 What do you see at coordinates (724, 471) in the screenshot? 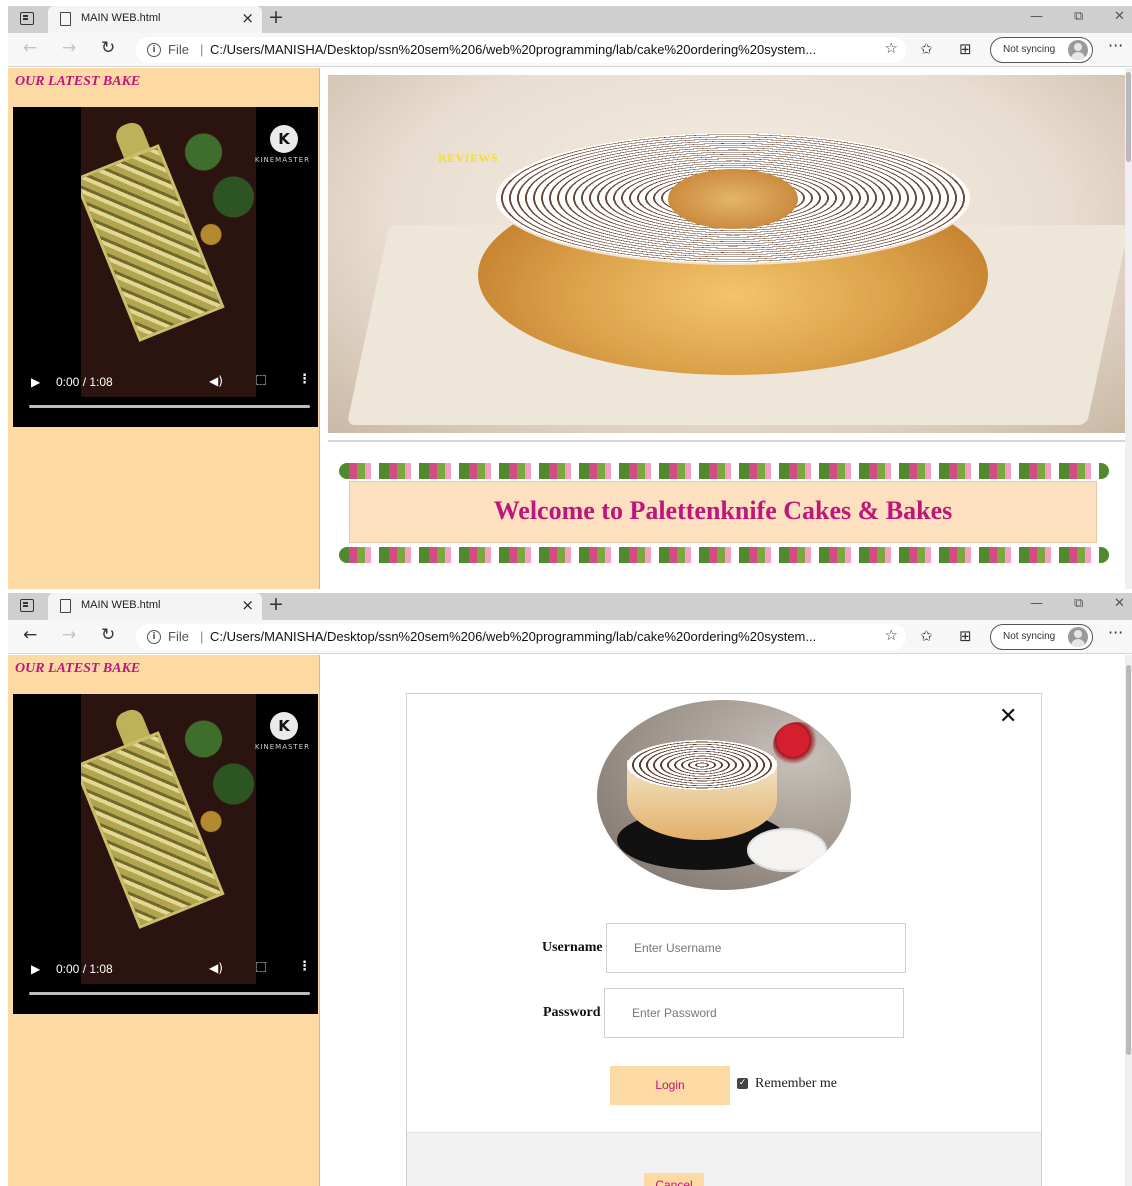
I see `floral-border-top` at bounding box center [724, 471].